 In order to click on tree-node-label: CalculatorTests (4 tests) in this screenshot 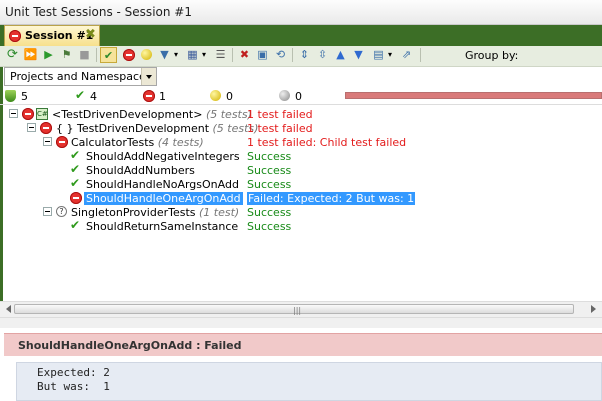, I will do `click(137, 142)`.